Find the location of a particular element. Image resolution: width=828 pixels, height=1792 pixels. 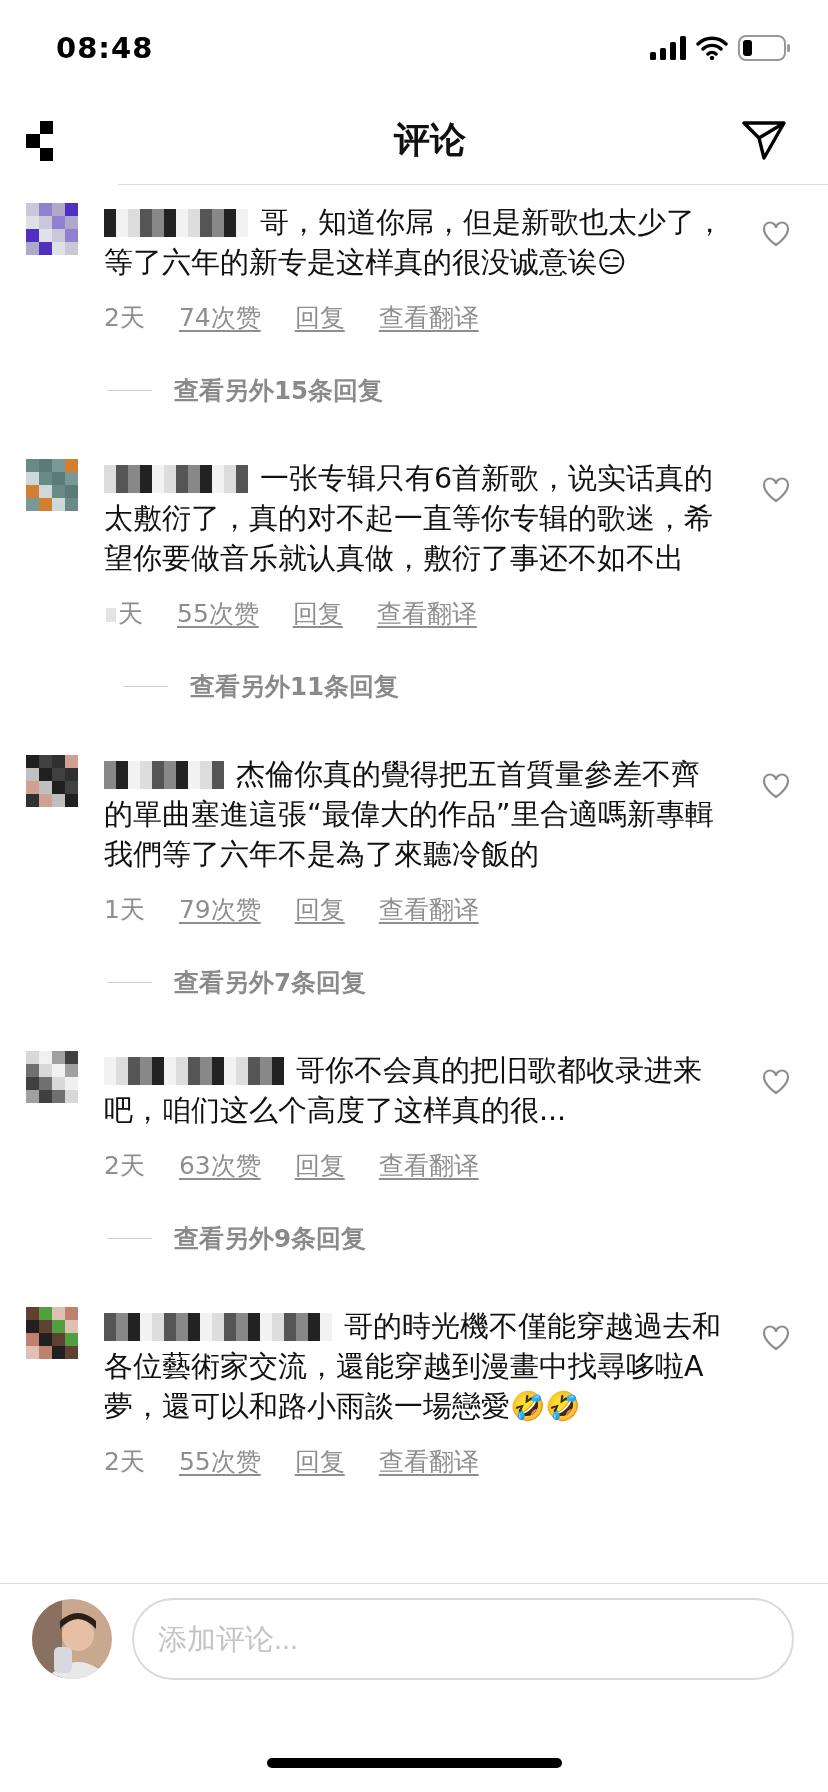

wifi-icon is located at coordinates (712, 48).